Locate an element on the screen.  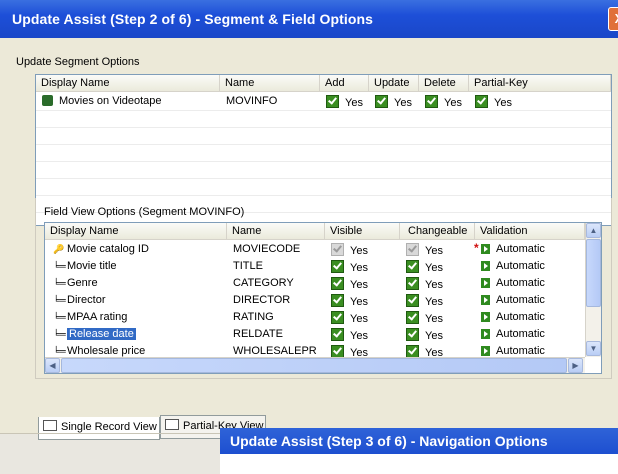
table-row: 🔑 Movie catalog ID is located at coordinates (136, 249).